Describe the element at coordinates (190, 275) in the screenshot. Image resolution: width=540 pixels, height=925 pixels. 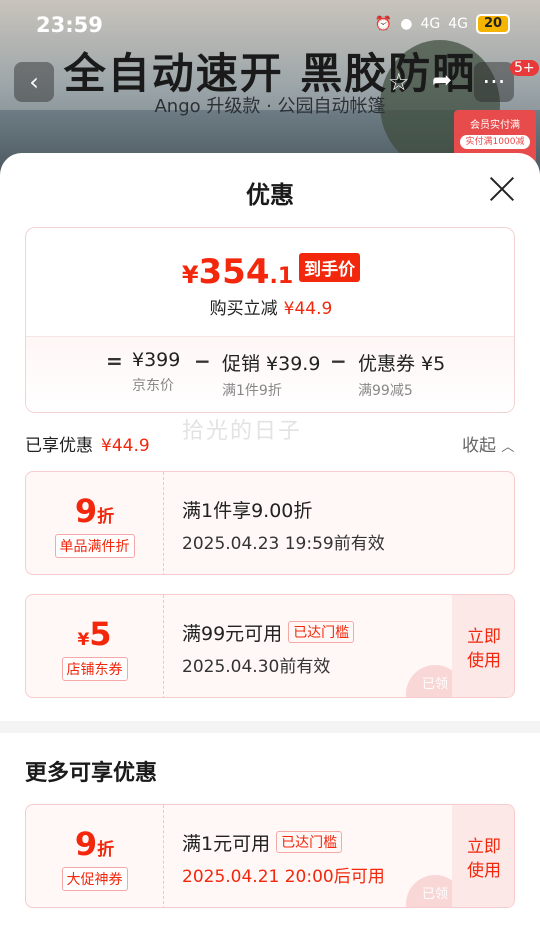
I see `currency-symbol: ¥` at that location.